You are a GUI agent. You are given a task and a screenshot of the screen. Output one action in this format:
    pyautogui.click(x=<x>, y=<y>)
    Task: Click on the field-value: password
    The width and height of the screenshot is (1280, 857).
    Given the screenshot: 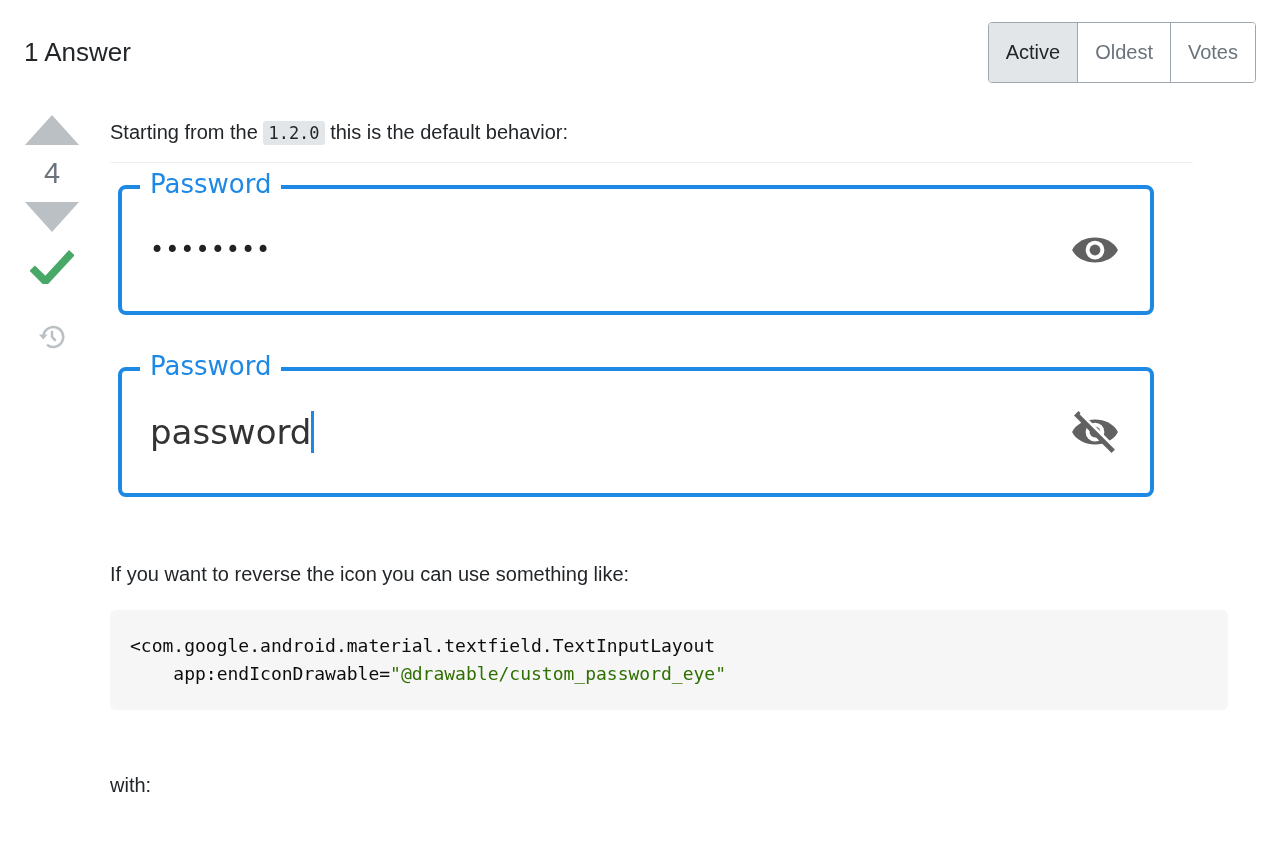 What is the action you would take?
    pyautogui.click(x=231, y=432)
    